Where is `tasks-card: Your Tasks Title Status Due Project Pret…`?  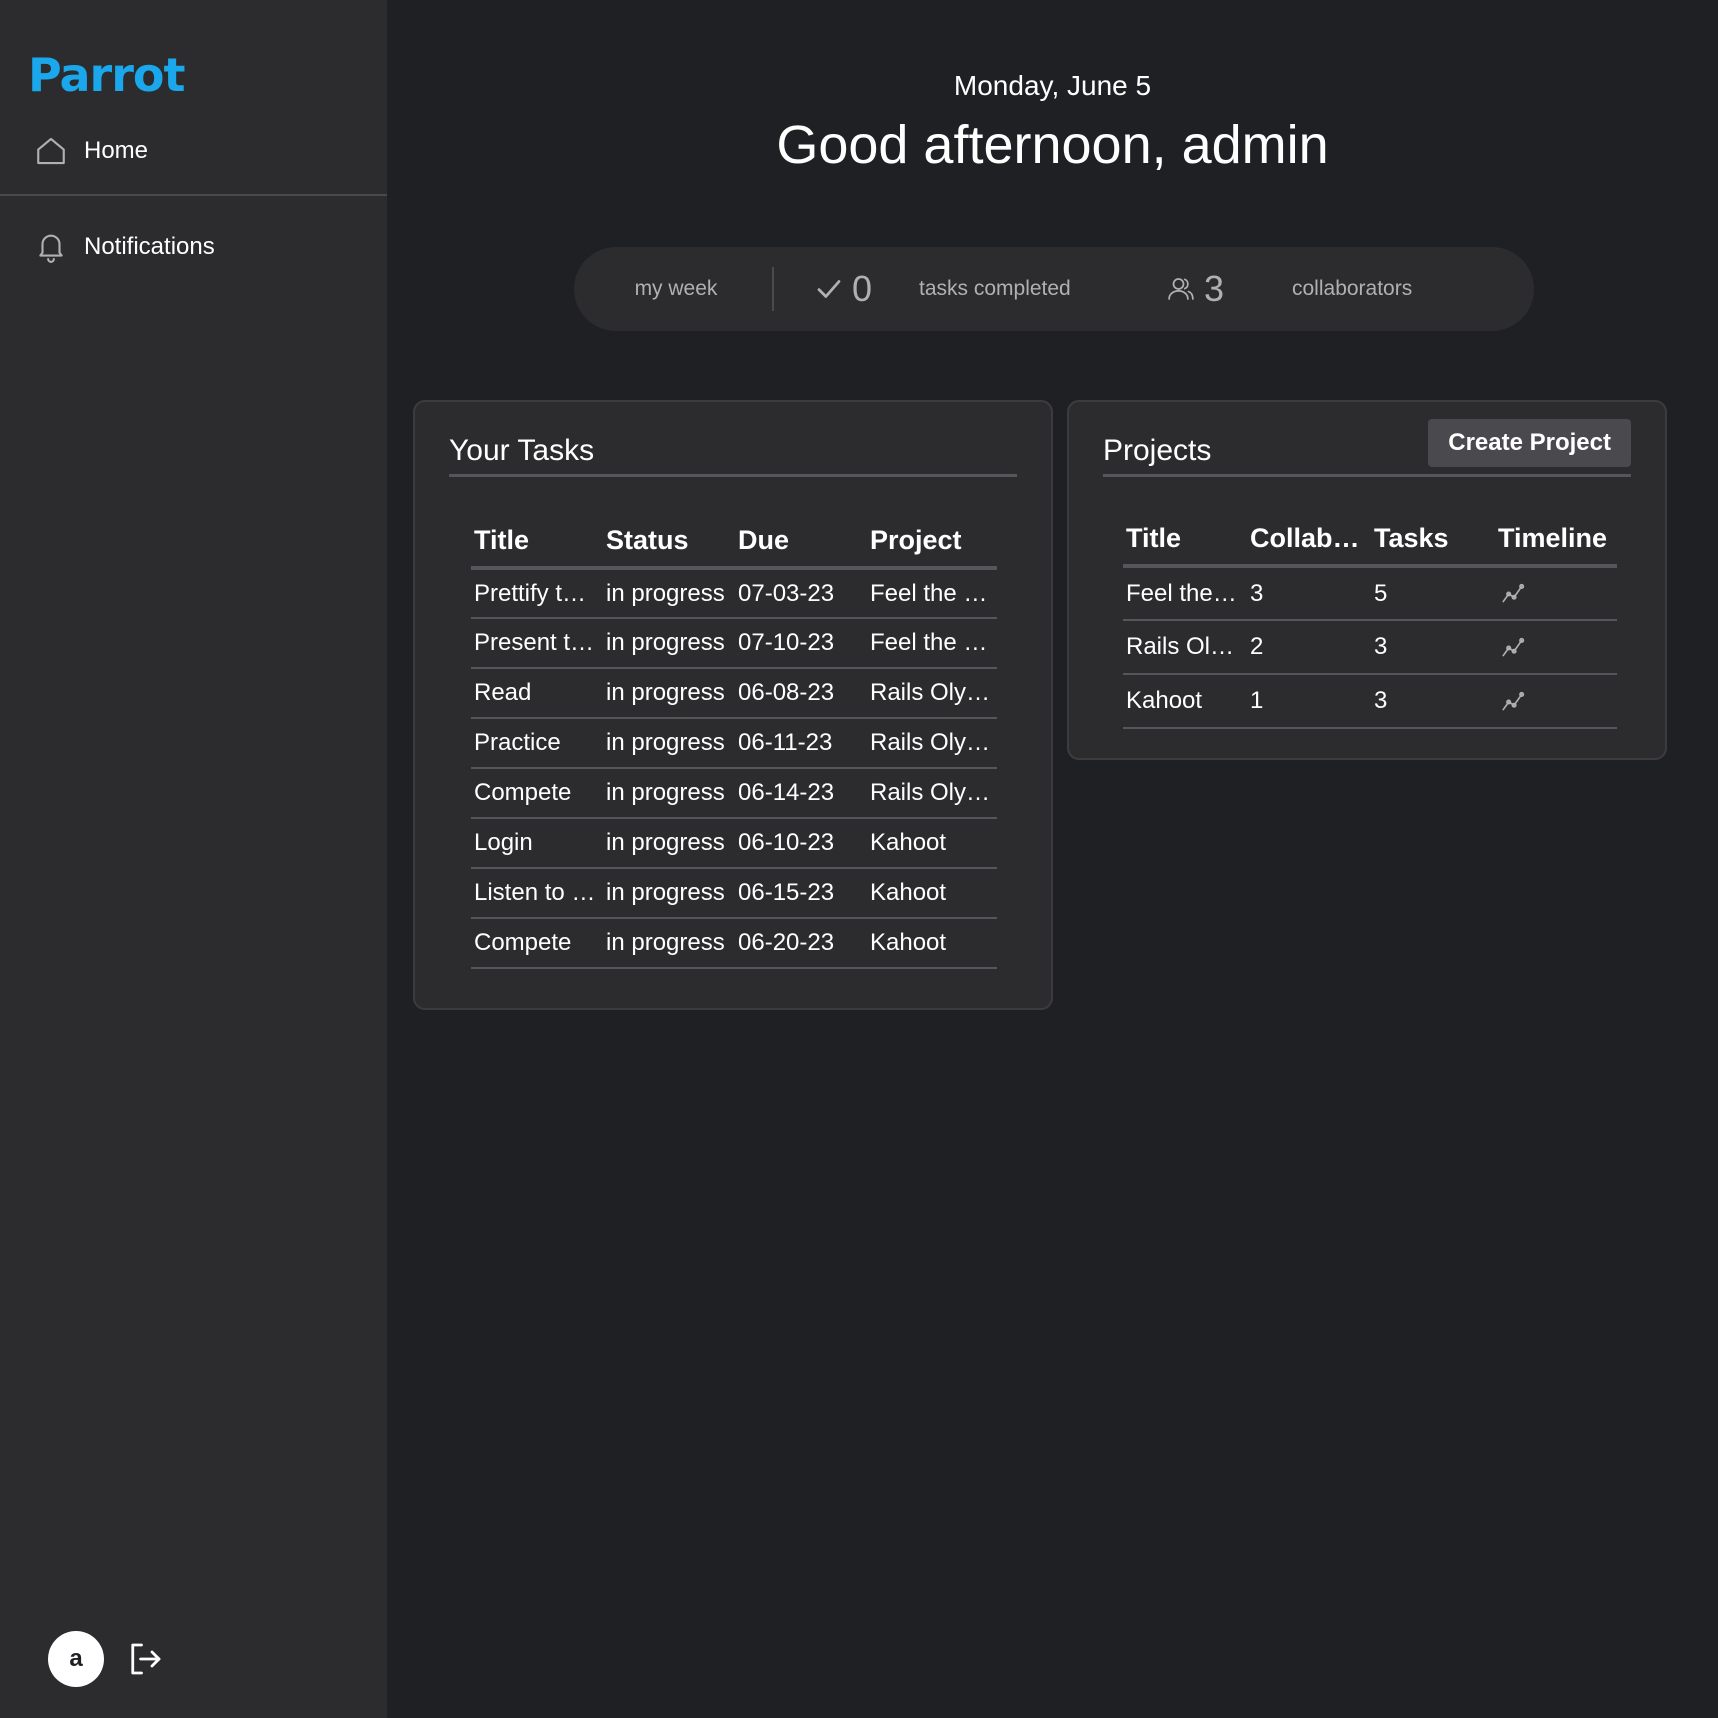
tasks-card: Your Tasks Title Status Due Project Pret… is located at coordinates (733, 705).